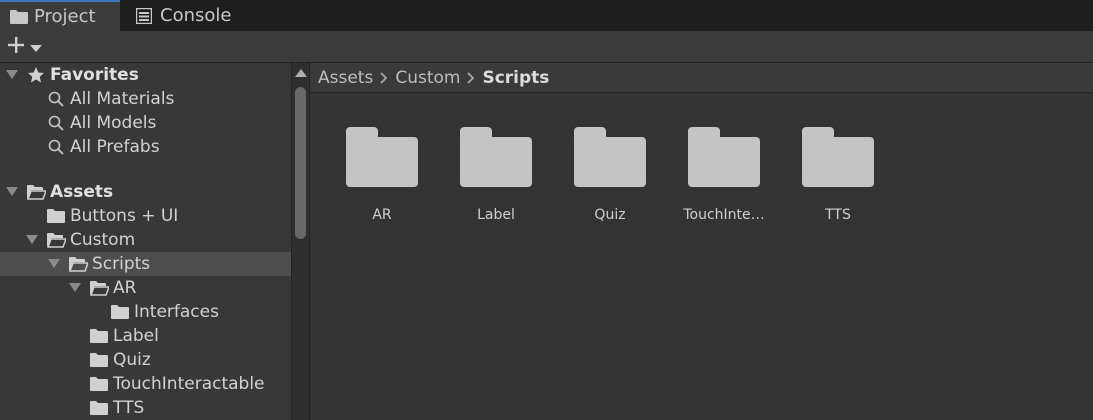  What do you see at coordinates (145, 16) in the screenshot?
I see `console-icon` at bounding box center [145, 16].